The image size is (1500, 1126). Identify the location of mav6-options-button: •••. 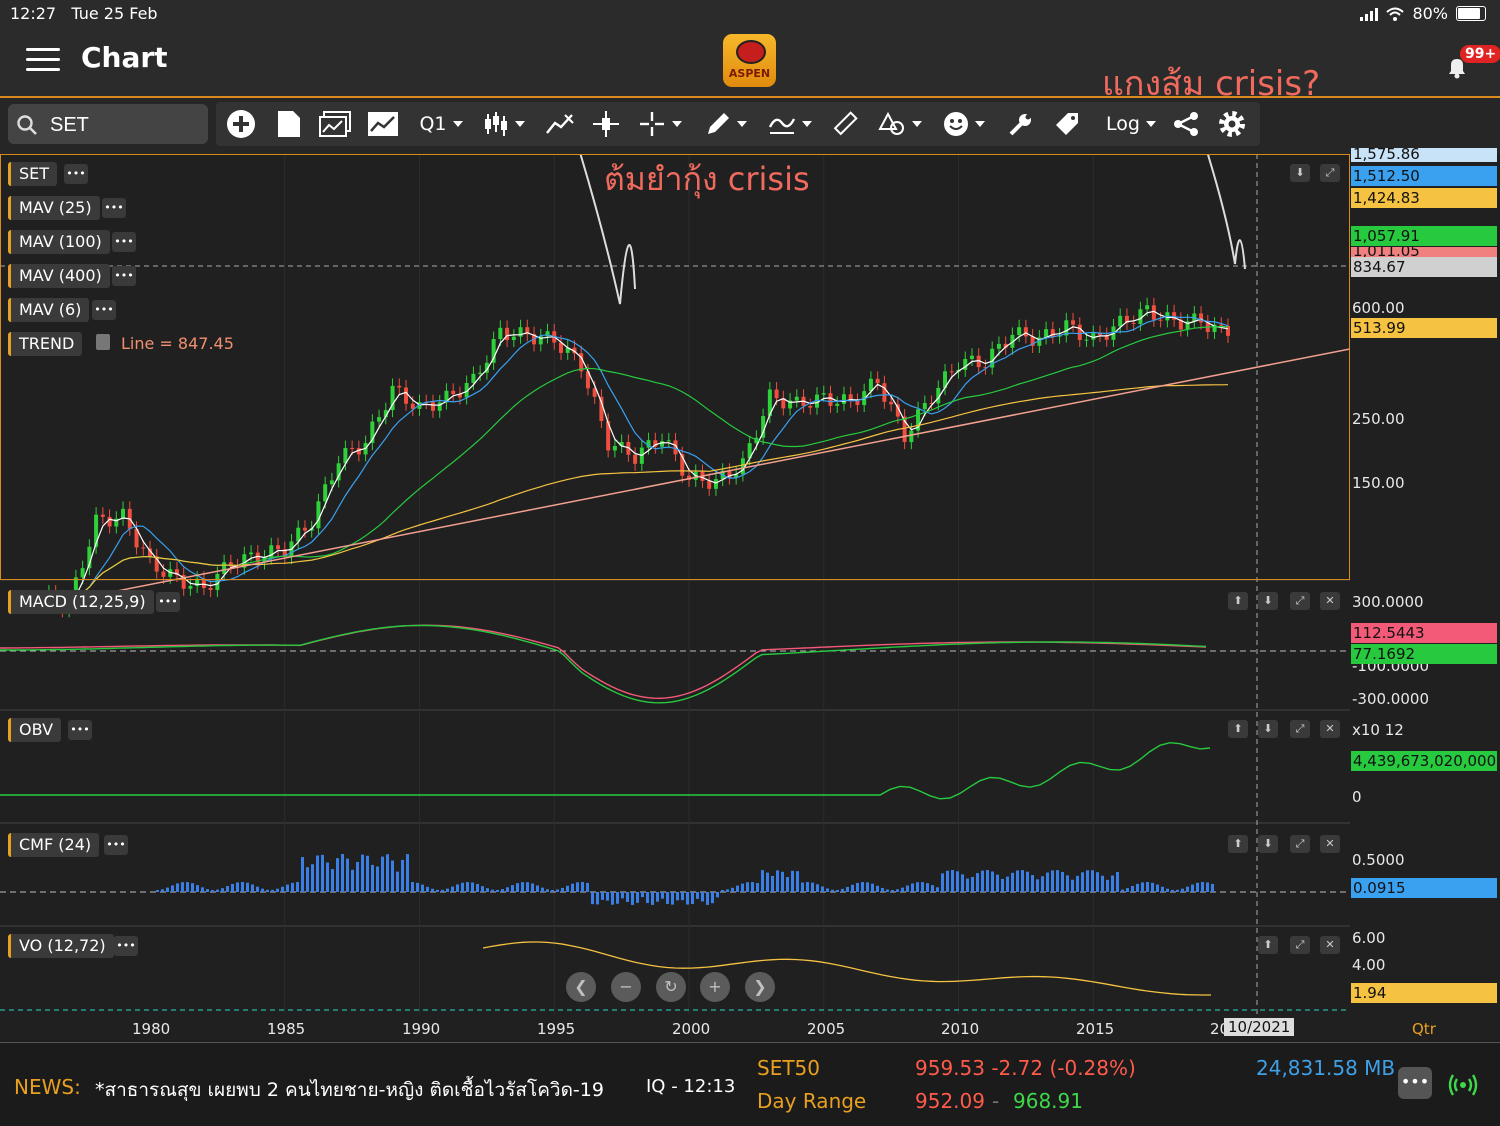
(104, 310).